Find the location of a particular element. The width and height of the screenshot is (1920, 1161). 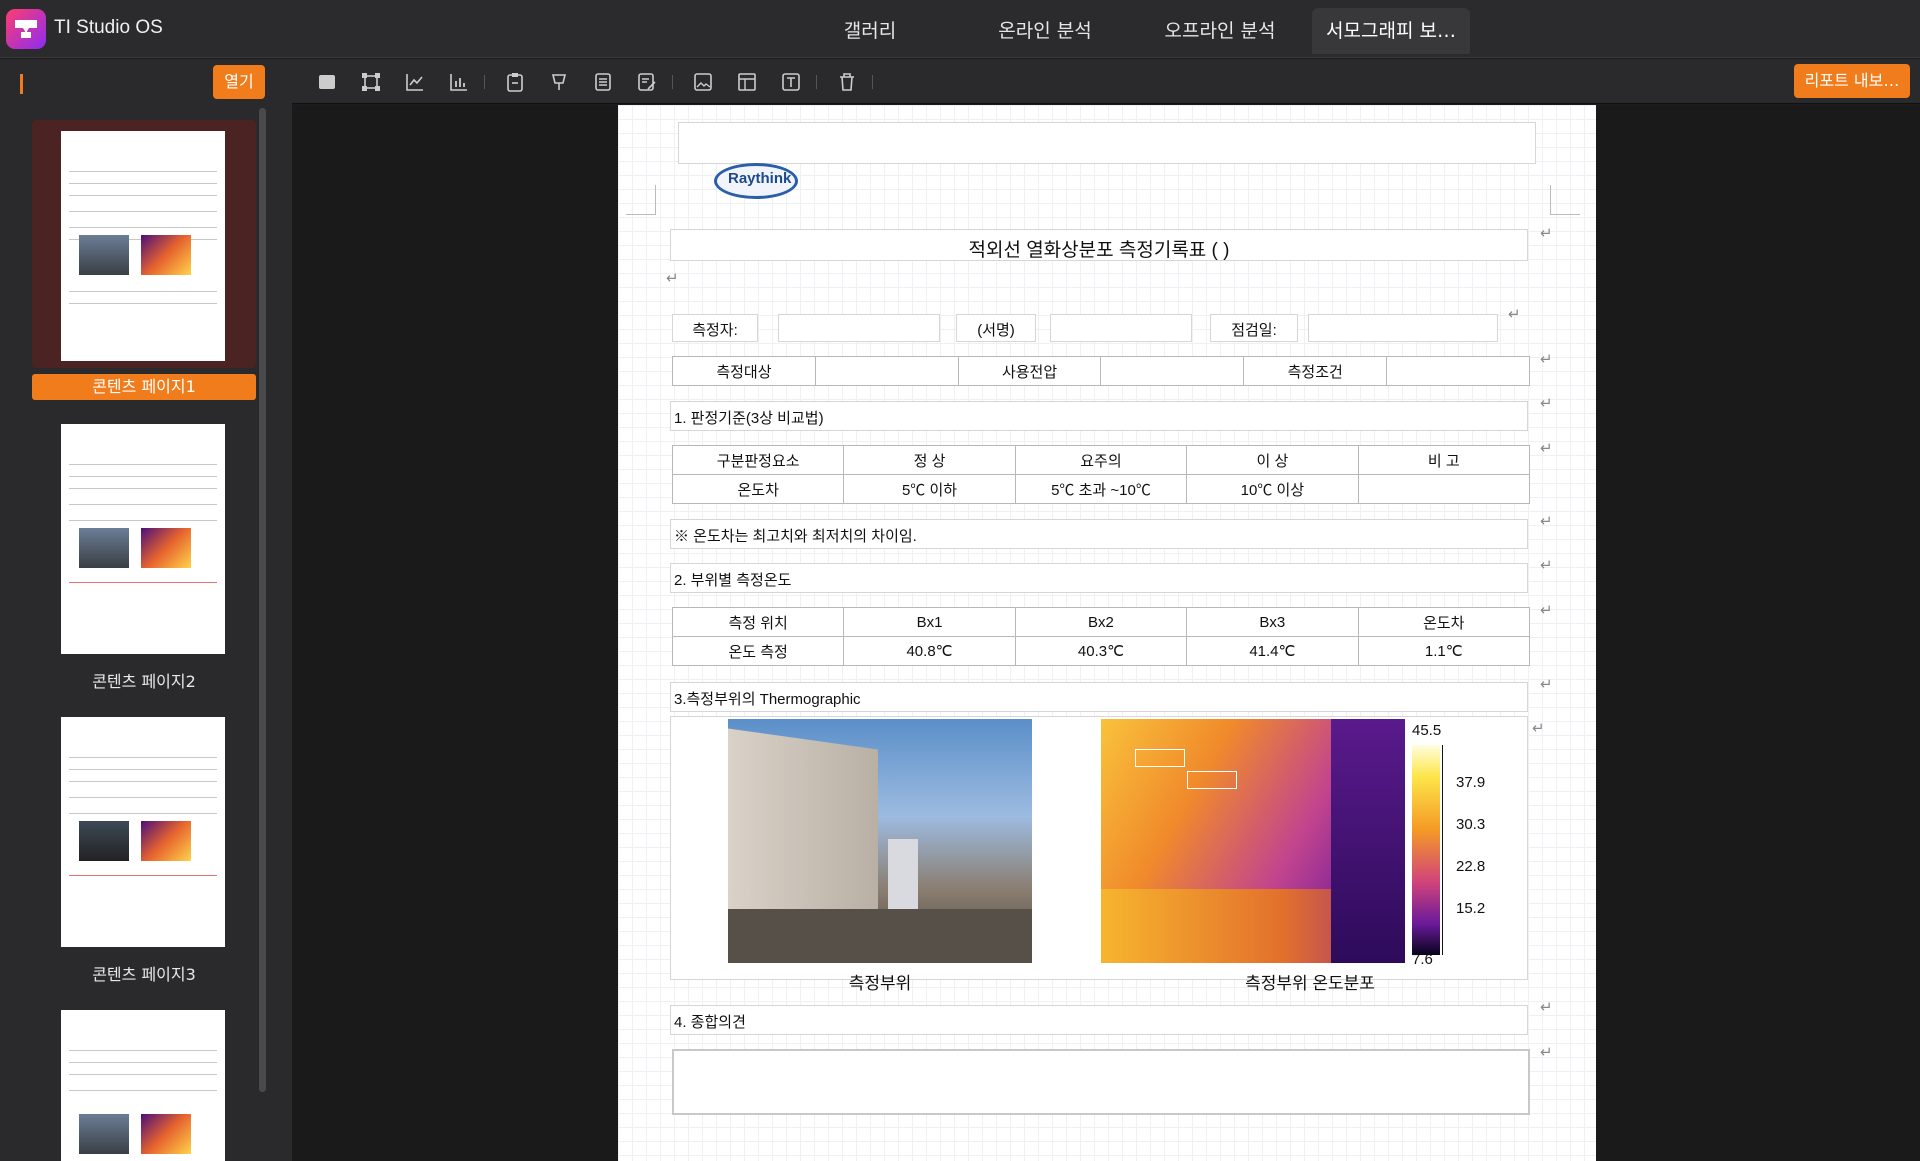

criteria-cell: 10℃ 이상 is located at coordinates (1272, 489).